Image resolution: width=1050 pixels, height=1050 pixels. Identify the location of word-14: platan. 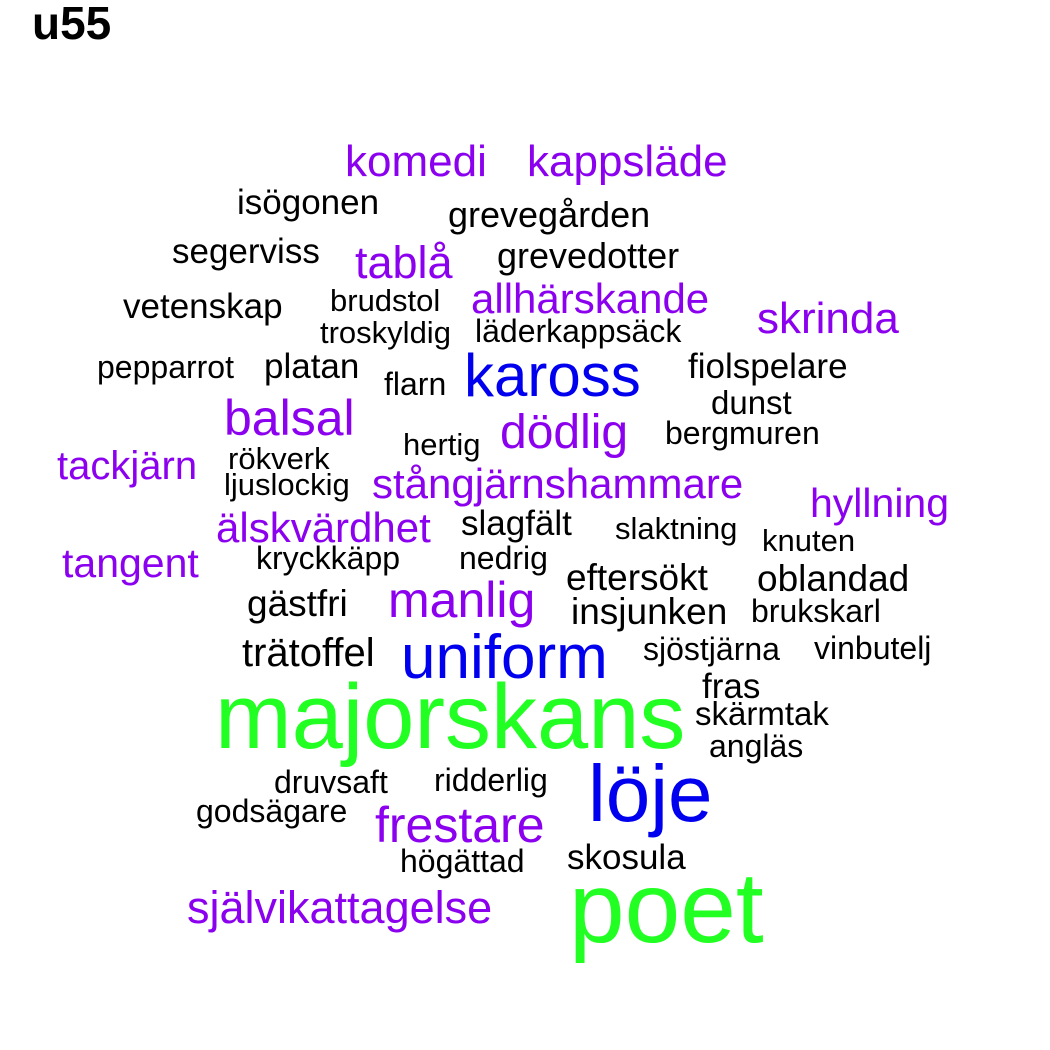
(312, 366).